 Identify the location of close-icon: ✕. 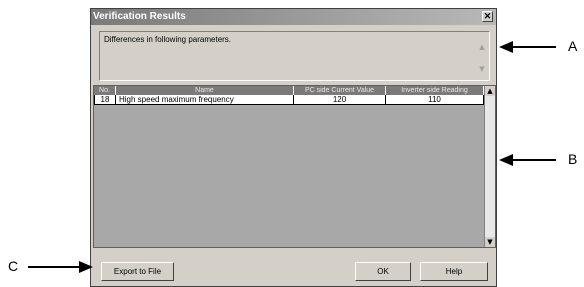
(487, 16).